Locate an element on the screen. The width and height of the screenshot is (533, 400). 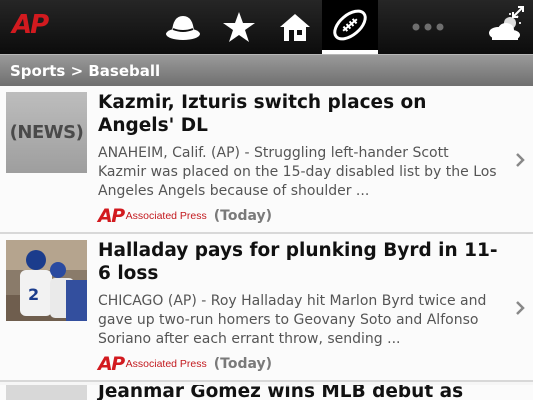
article-title: Jeanmar Gomez wins MLB debut as is located at coordinates (280, 392).